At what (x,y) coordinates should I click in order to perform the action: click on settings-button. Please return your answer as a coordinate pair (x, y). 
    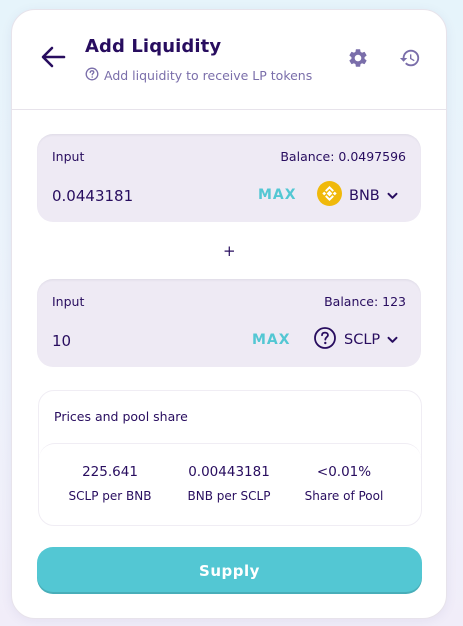
    Looking at the image, I should click on (358, 60).